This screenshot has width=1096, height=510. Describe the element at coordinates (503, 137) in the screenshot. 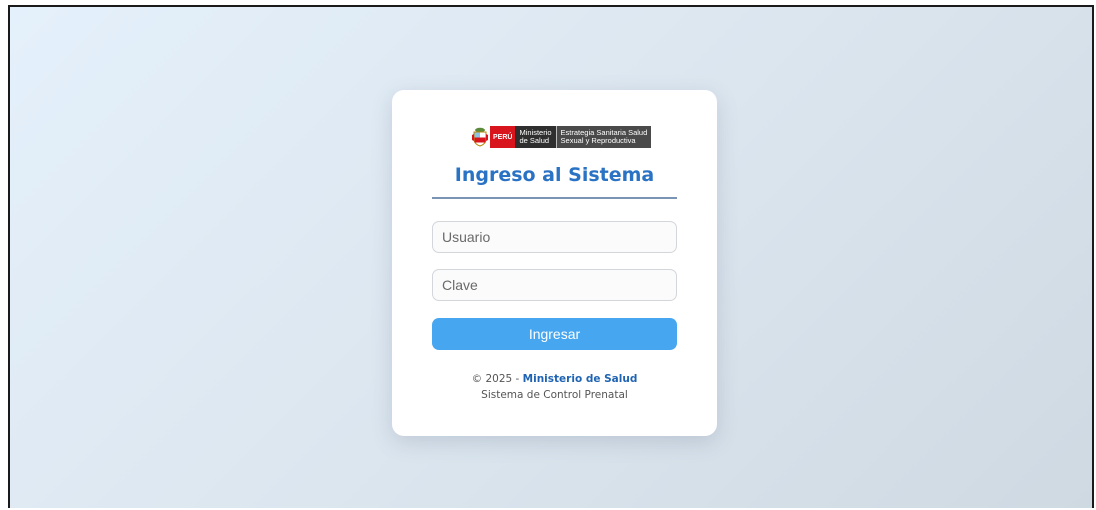

I see `logo-peru-label: PERÚ` at that location.